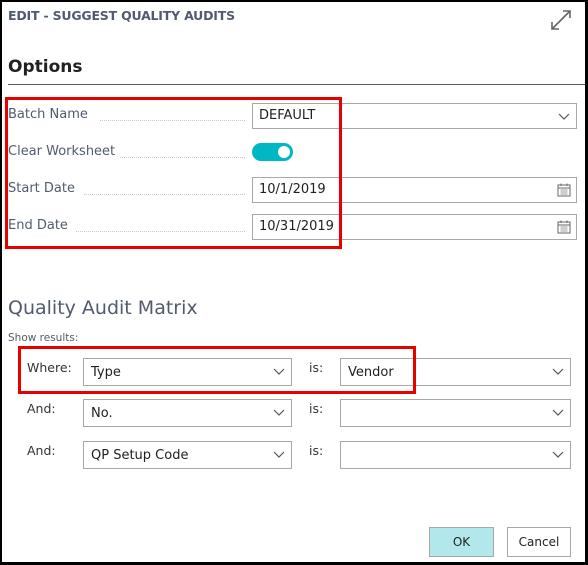  What do you see at coordinates (45, 67) in the screenshot?
I see `options-section-title: Options` at bounding box center [45, 67].